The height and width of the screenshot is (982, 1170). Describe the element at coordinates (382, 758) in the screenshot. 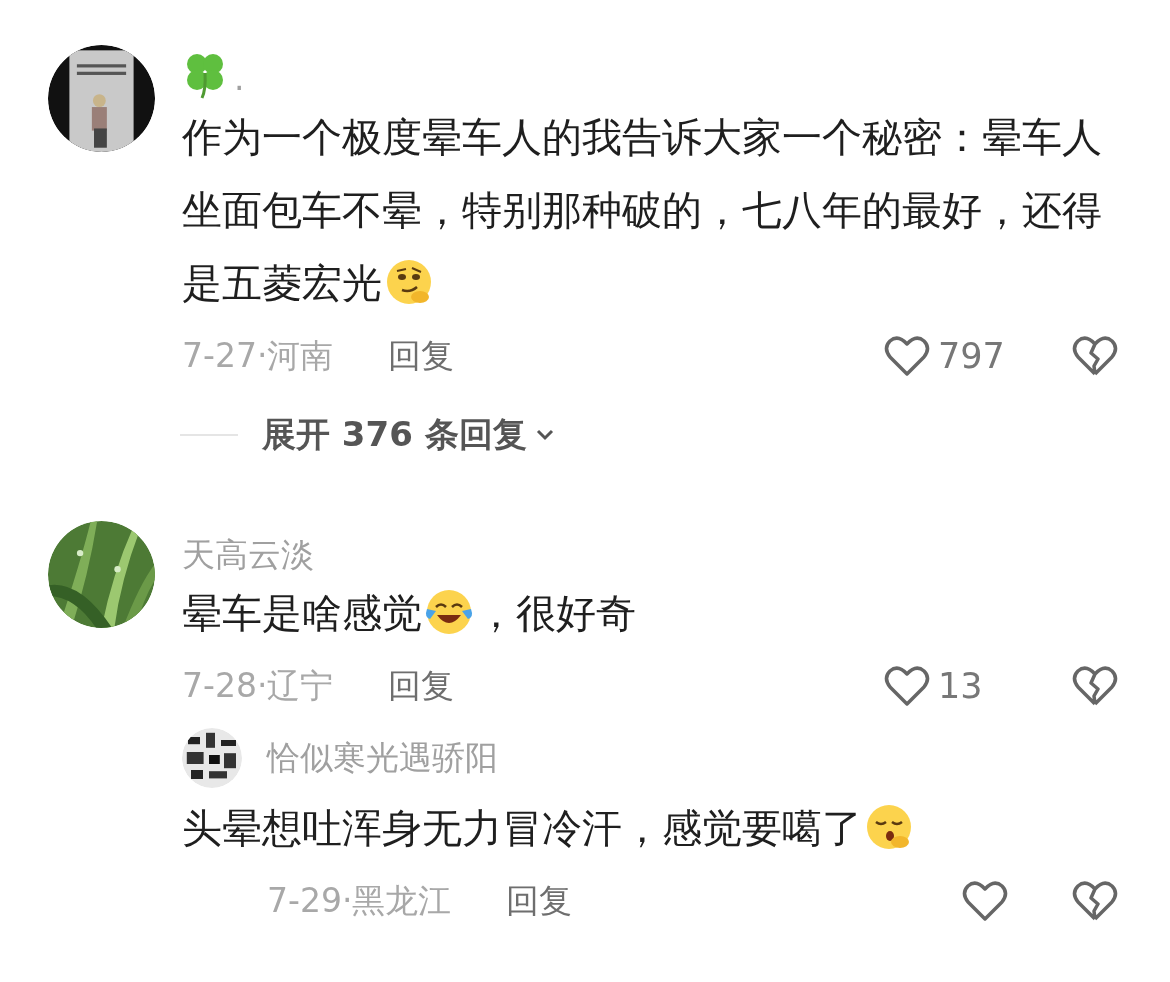

I see `username: 恰似寒光遇骄阳` at that location.